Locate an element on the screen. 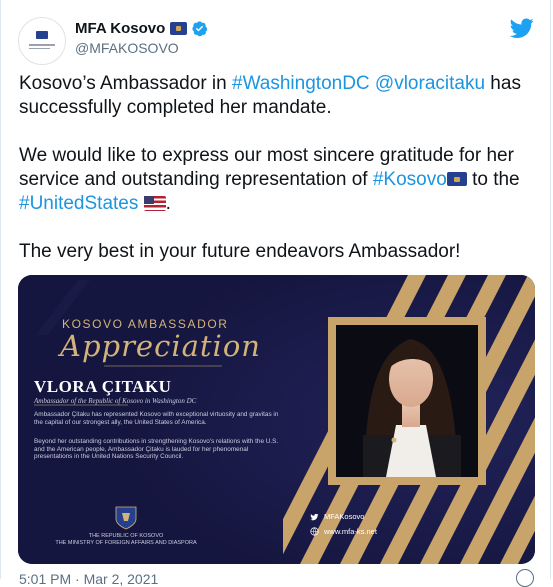  card-social-twitter: MFAKosovo is located at coordinates (337, 516).